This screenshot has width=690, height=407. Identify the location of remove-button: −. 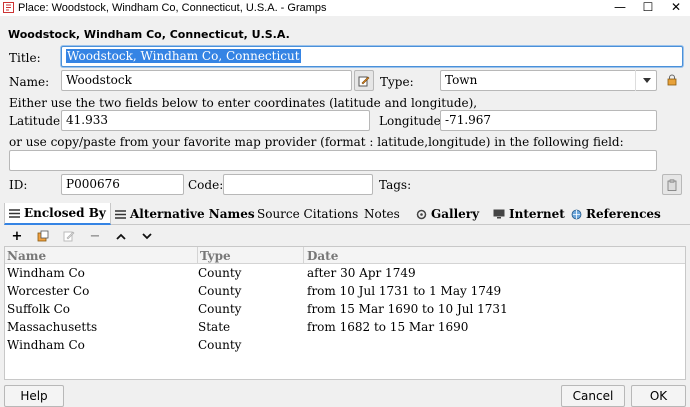
(95, 236).